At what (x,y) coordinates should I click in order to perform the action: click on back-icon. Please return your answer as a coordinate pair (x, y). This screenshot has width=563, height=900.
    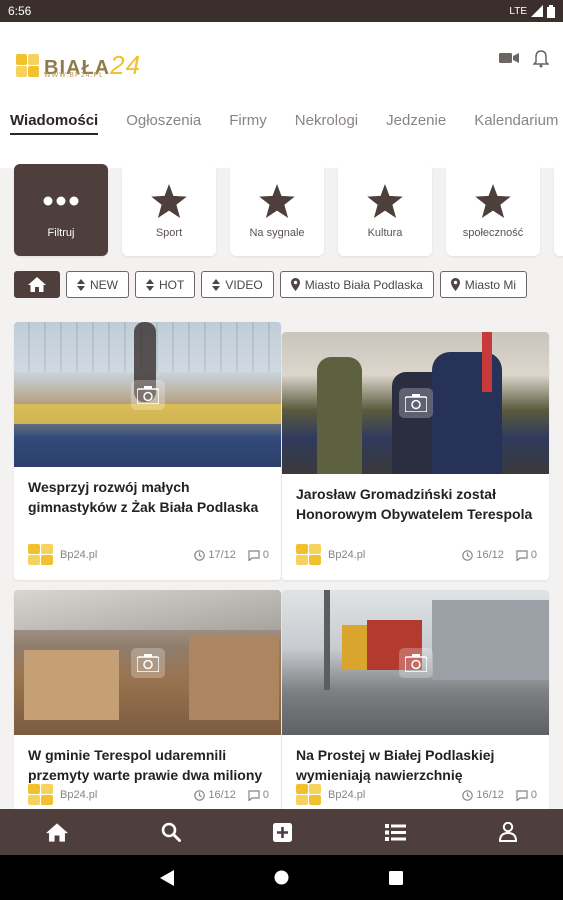
    Looking at the image, I should click on (167, 877).